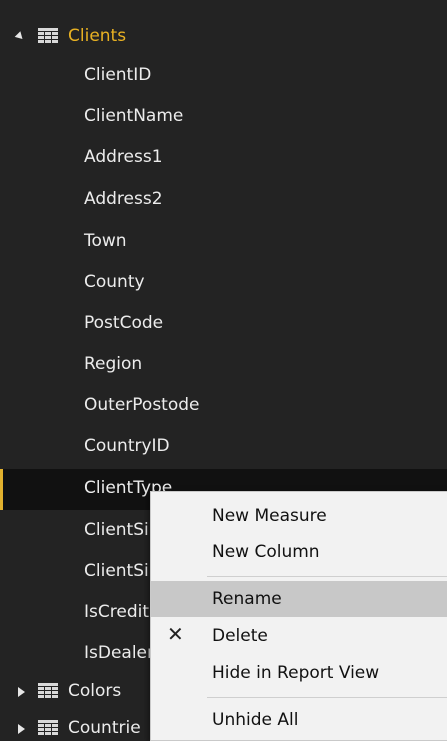 This screenshot has width=447, height=741. What do you see at coordinates (223, 158) in the screenshot?
I see `field-item: Address1` at bounding box center [223, 158].